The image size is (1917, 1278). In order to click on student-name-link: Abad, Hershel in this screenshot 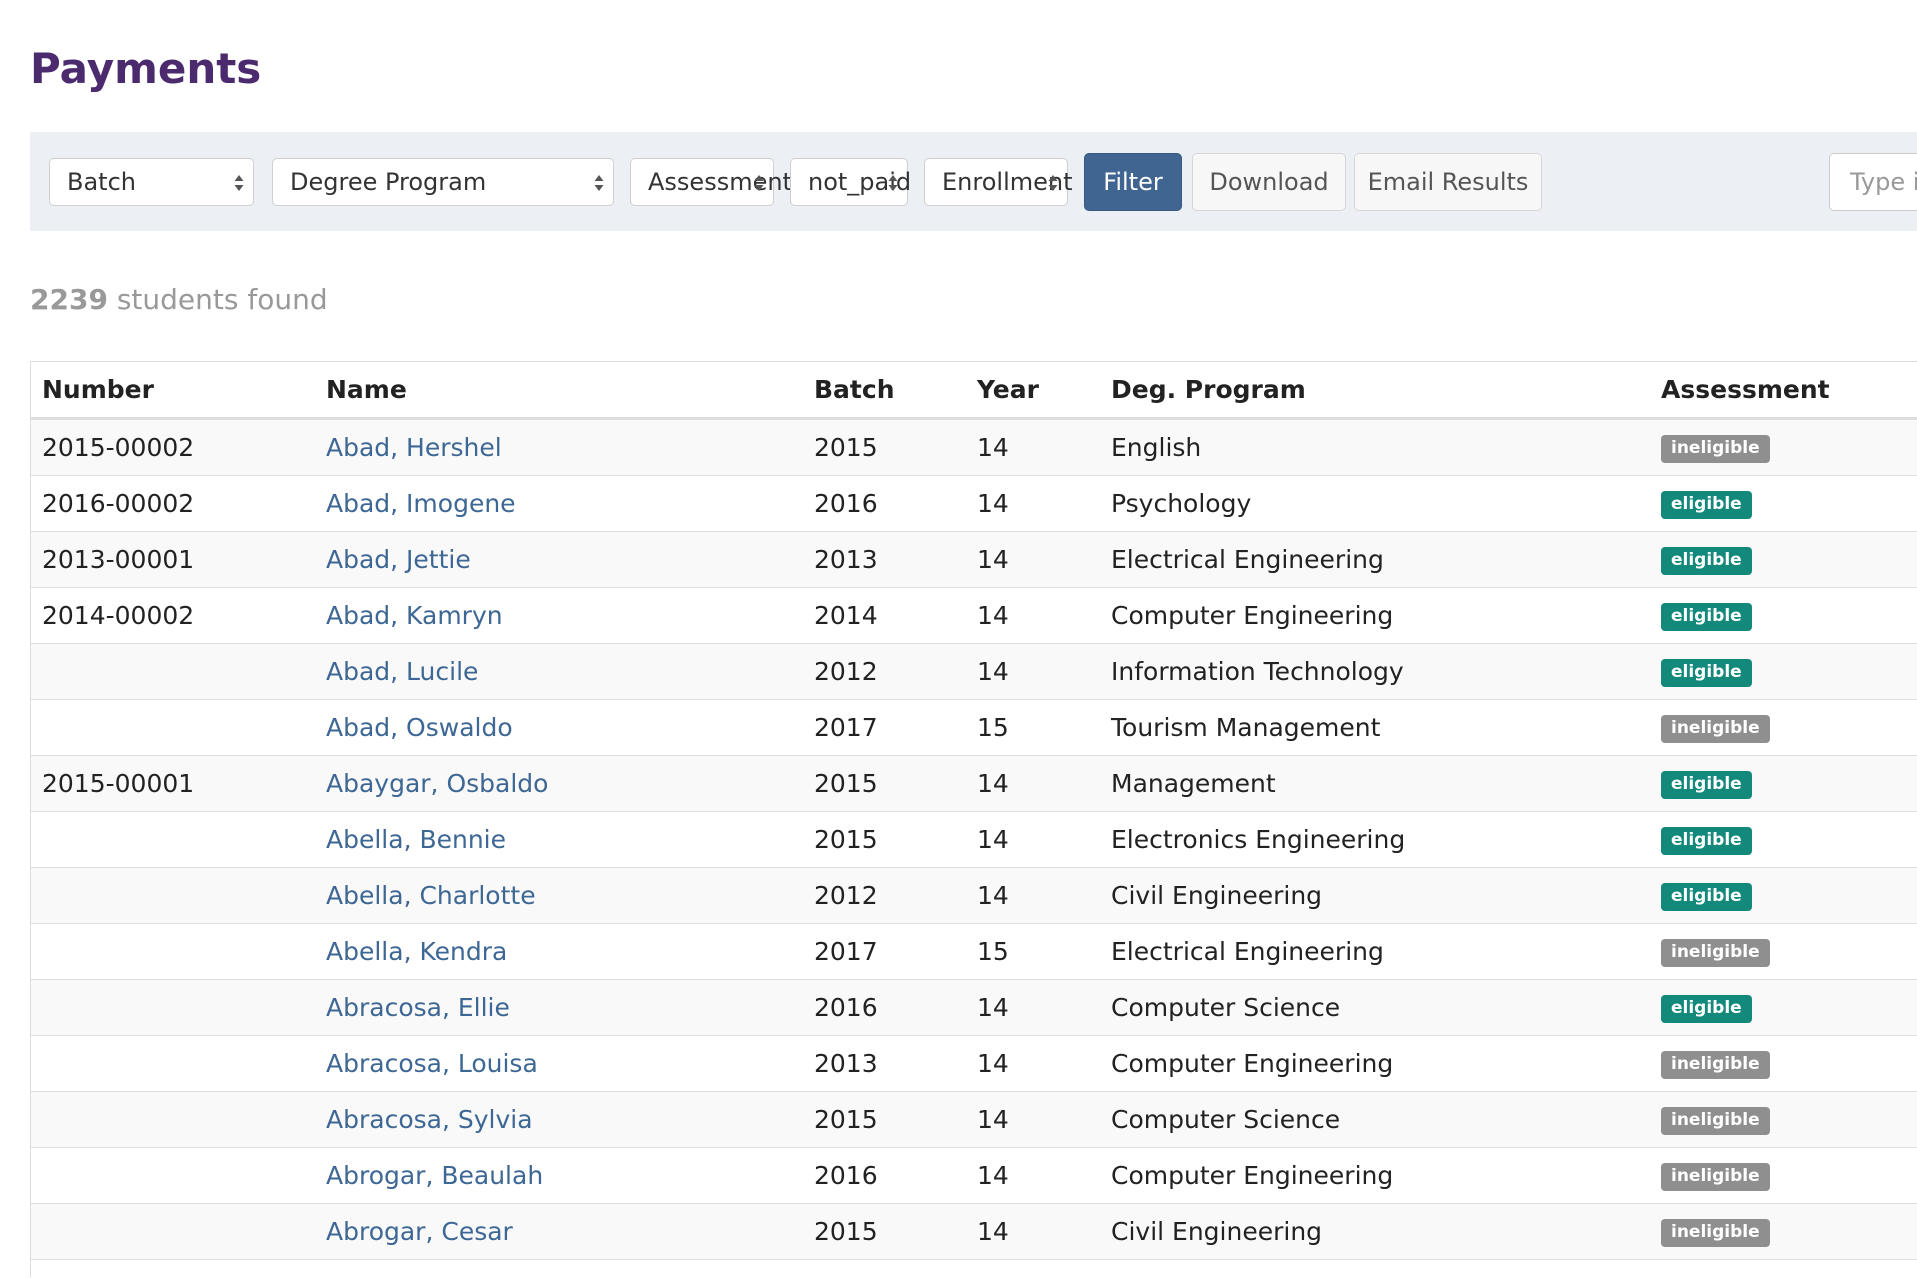, I will do `click(414, 447)`.